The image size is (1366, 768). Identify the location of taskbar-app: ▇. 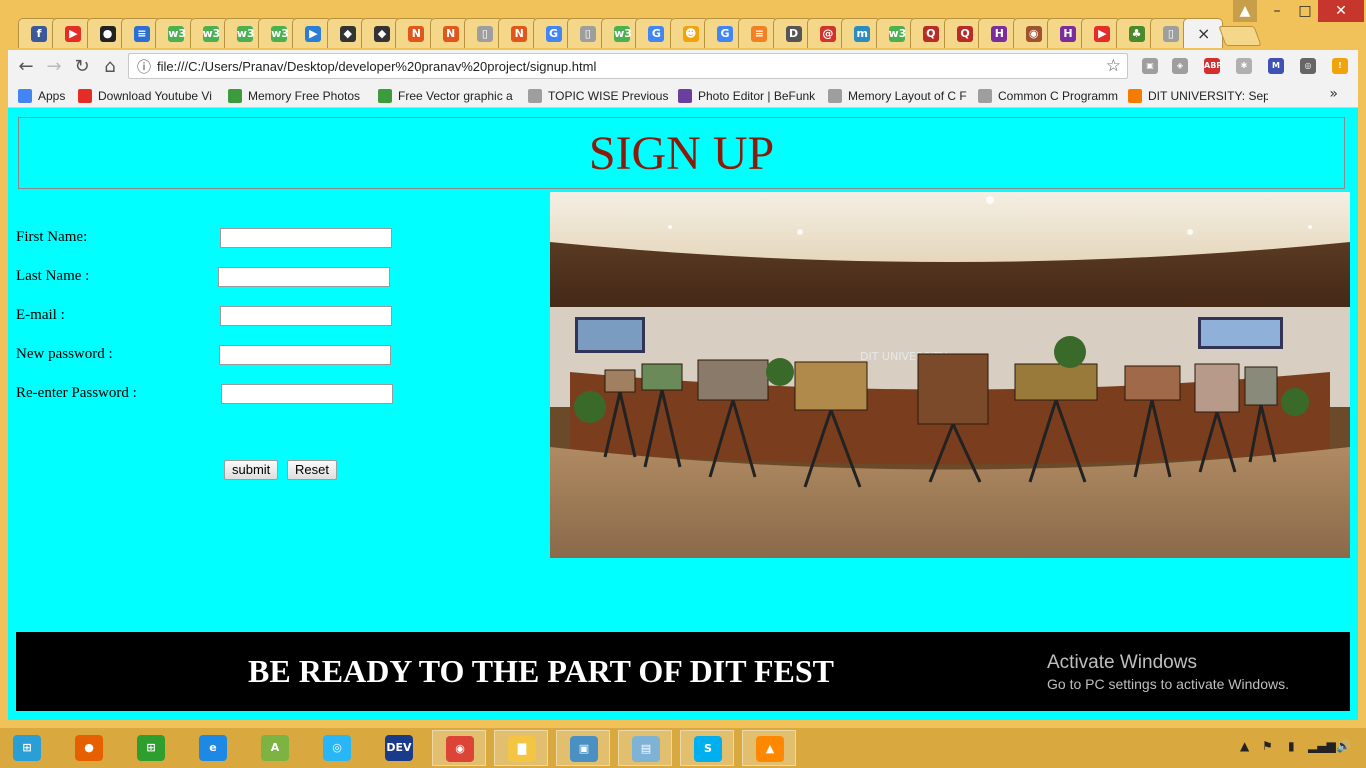
(521, 748).